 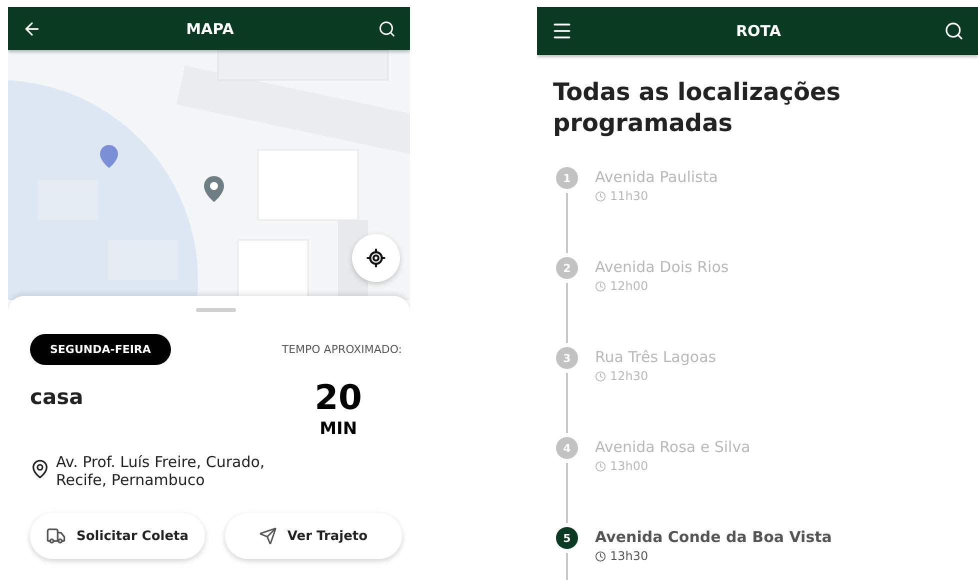 What do you see at coordinates (100, 349) in the screenshot?
I see `day-chip: SEGUNDA-FEIRA` at bounding box center [100, 349].